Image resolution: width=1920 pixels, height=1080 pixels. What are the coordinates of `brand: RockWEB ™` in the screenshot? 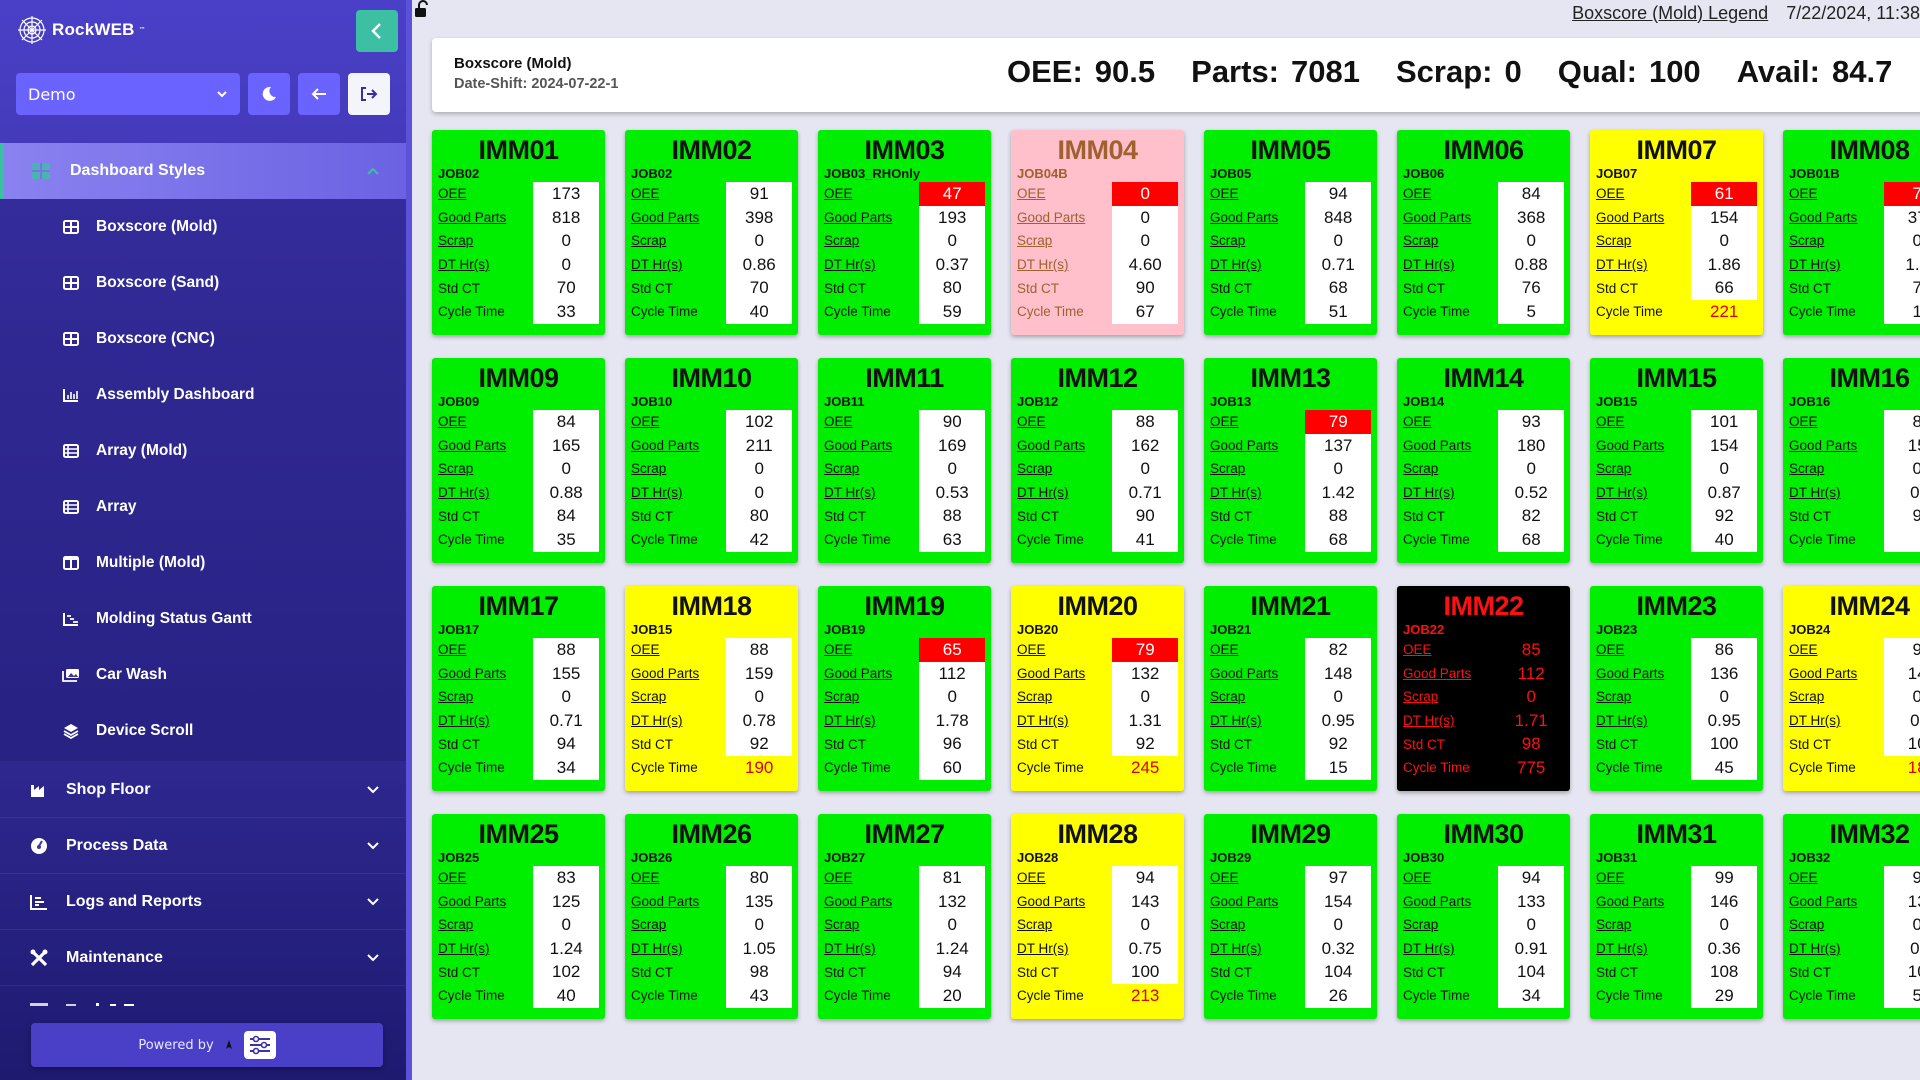 It's located at (81, 30).